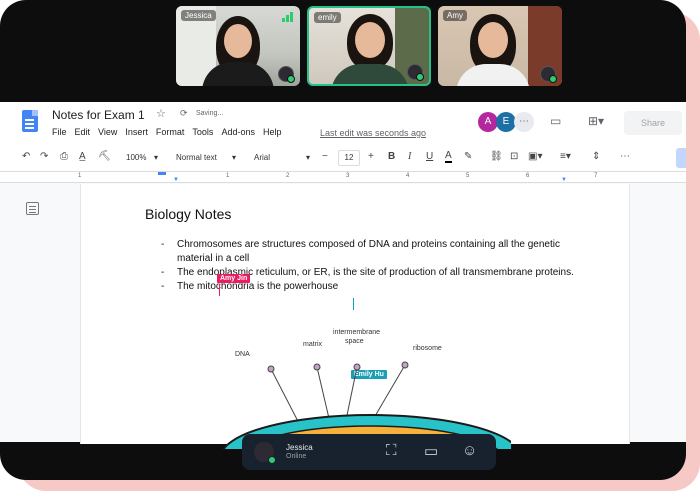  Describe the element at coordinates (409, 156) in the screenshot. I see `italic-icon: I` at that location.